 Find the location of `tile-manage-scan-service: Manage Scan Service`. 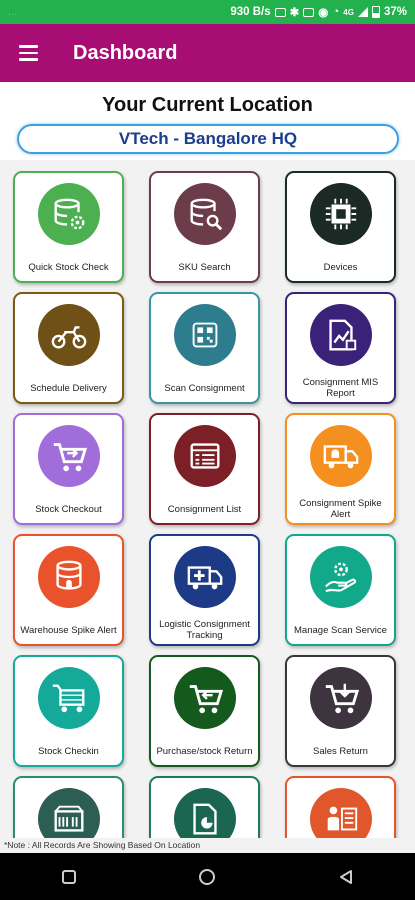

tile-manage-scan-service: Manage Scan Service is located at coordinates (340, 590).